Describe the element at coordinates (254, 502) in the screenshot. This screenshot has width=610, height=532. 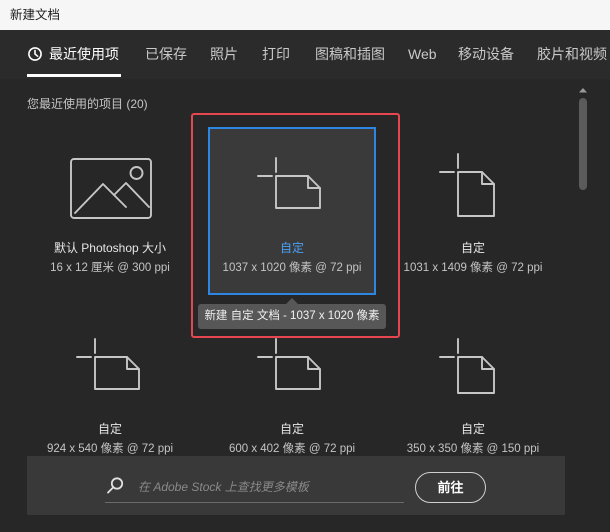
I see `search-input-underline` at that location.